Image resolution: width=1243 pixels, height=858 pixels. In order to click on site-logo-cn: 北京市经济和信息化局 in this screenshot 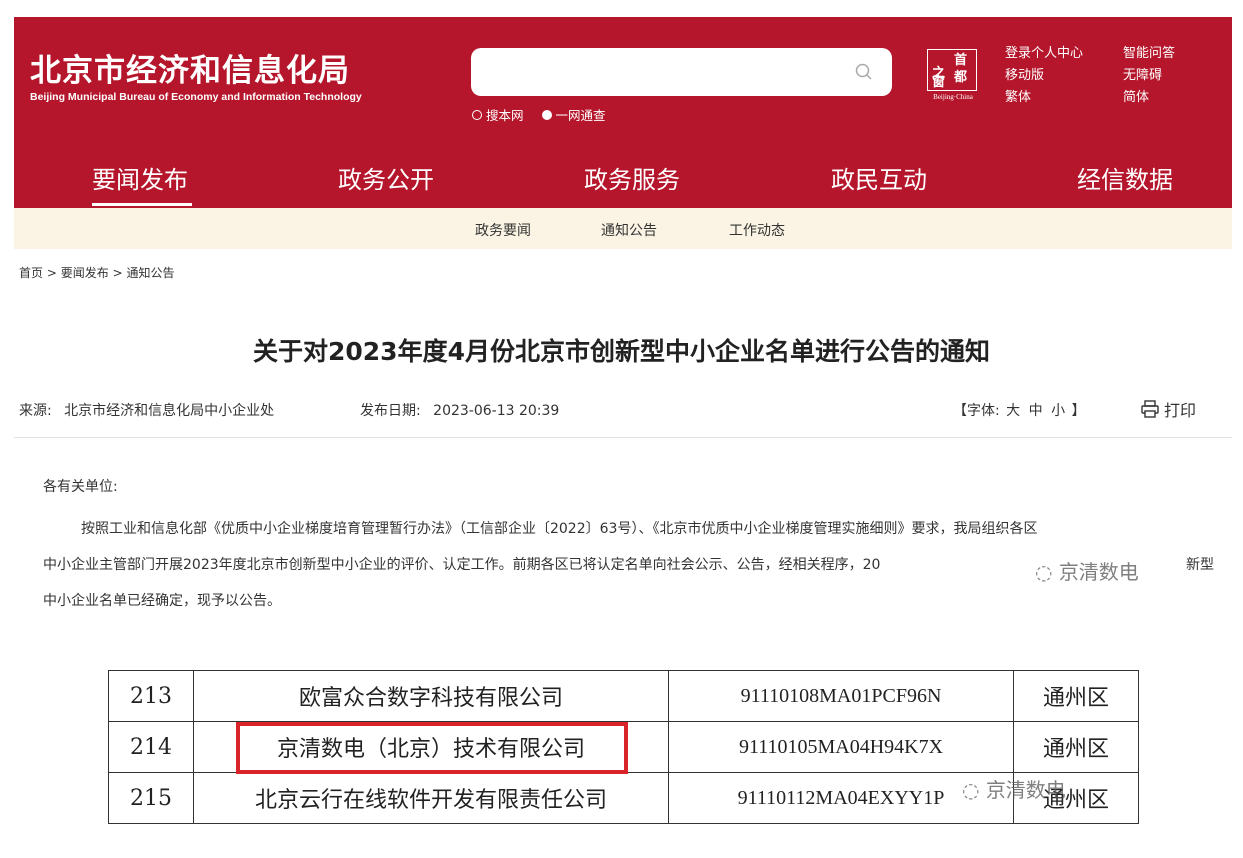, I will do `click(190, 67)`.